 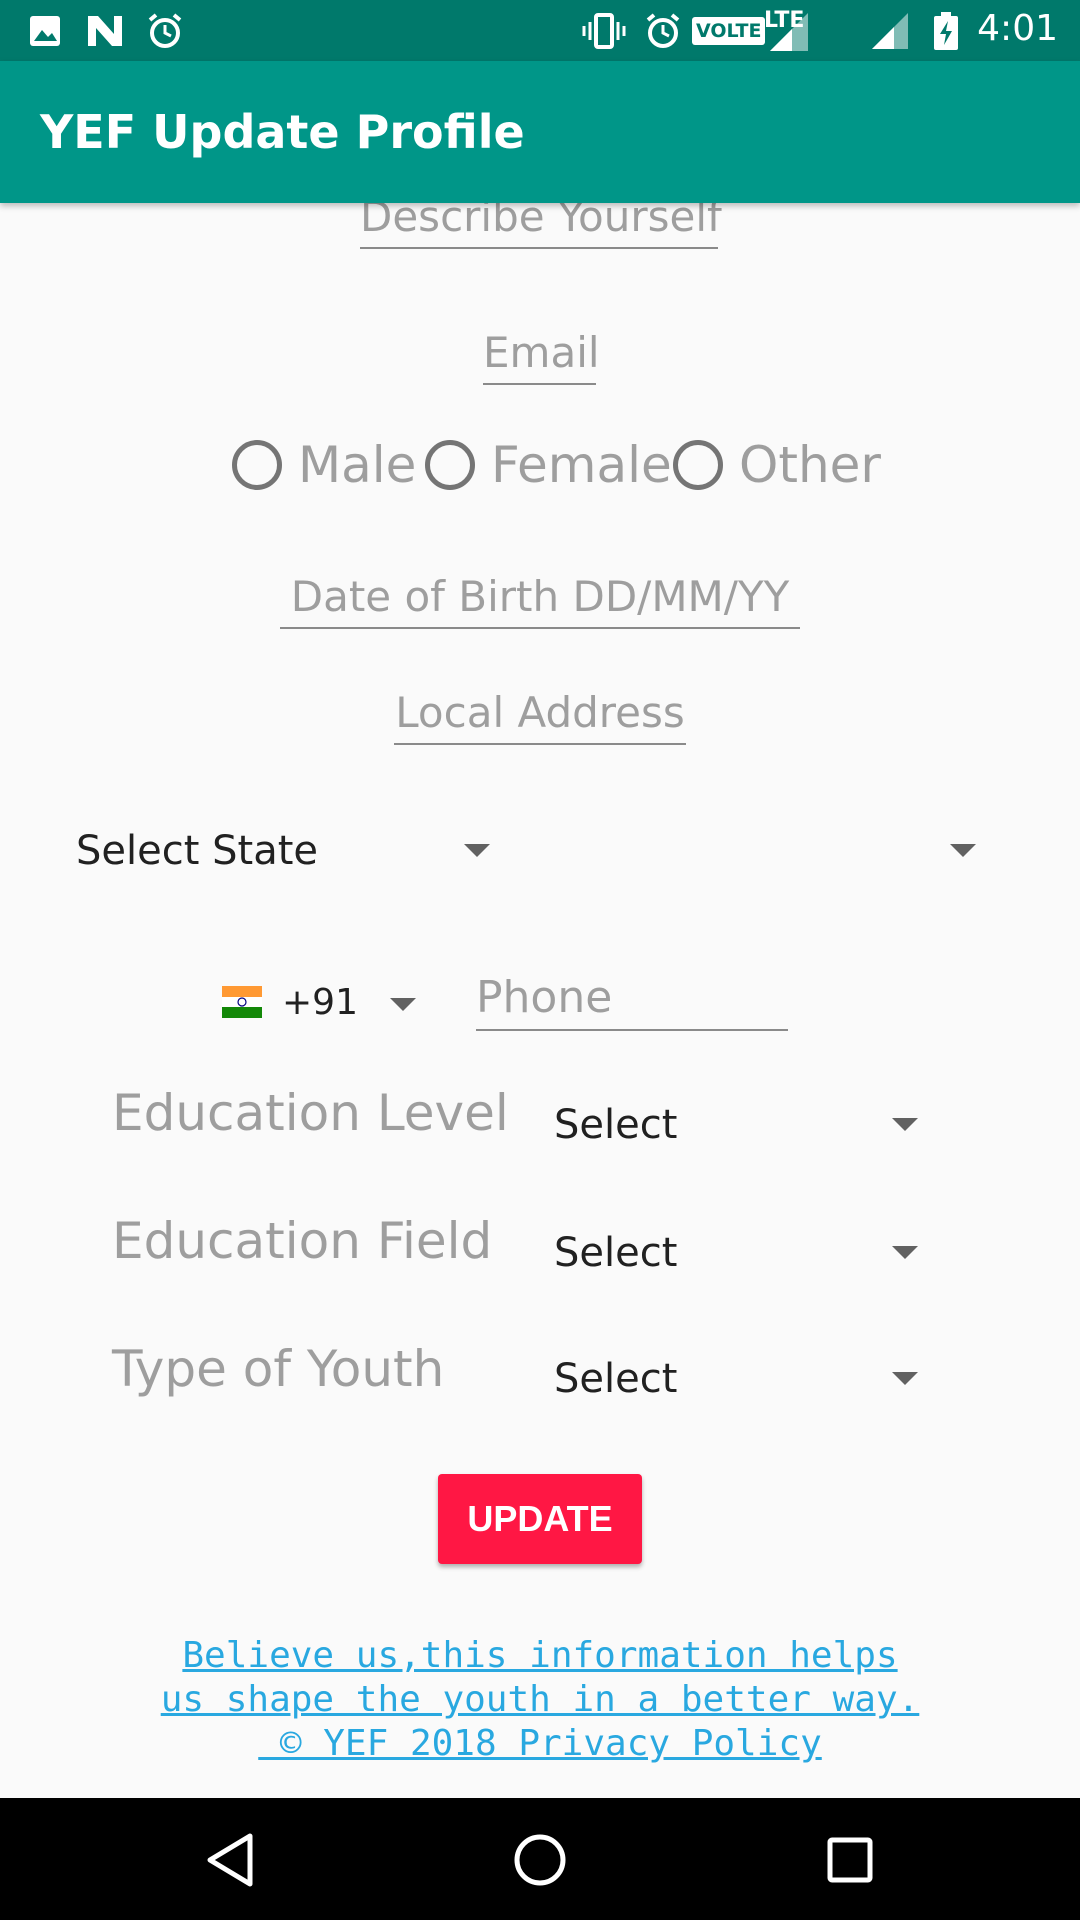 I want to click on home-icon, so click(x=540, y=1860).